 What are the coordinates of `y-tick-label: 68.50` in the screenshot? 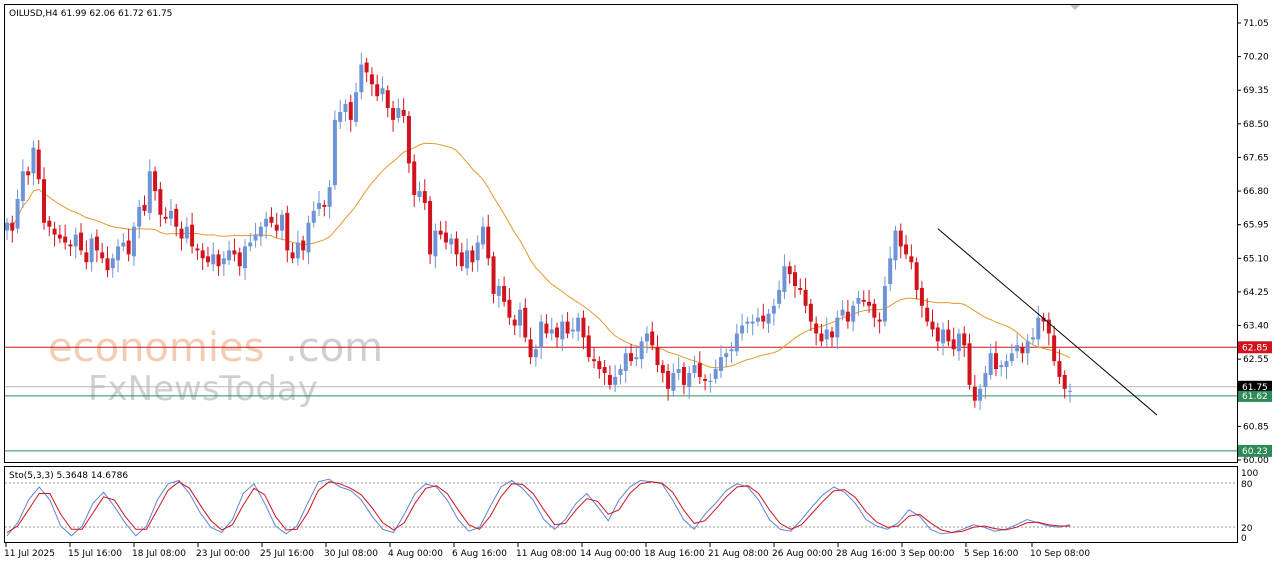 It's located at (1256, 125).